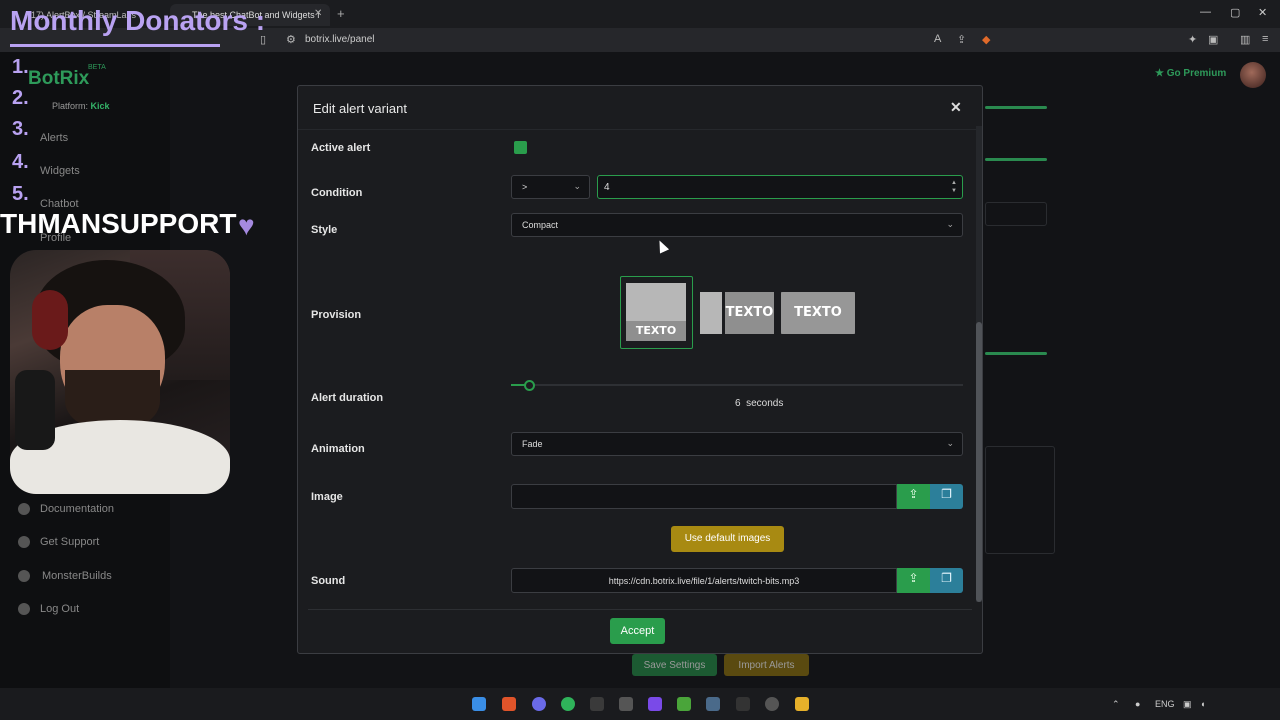  Describe the element at coordinates (338, 449) in the screenshot. I see `animation-label: Animation` at that location.